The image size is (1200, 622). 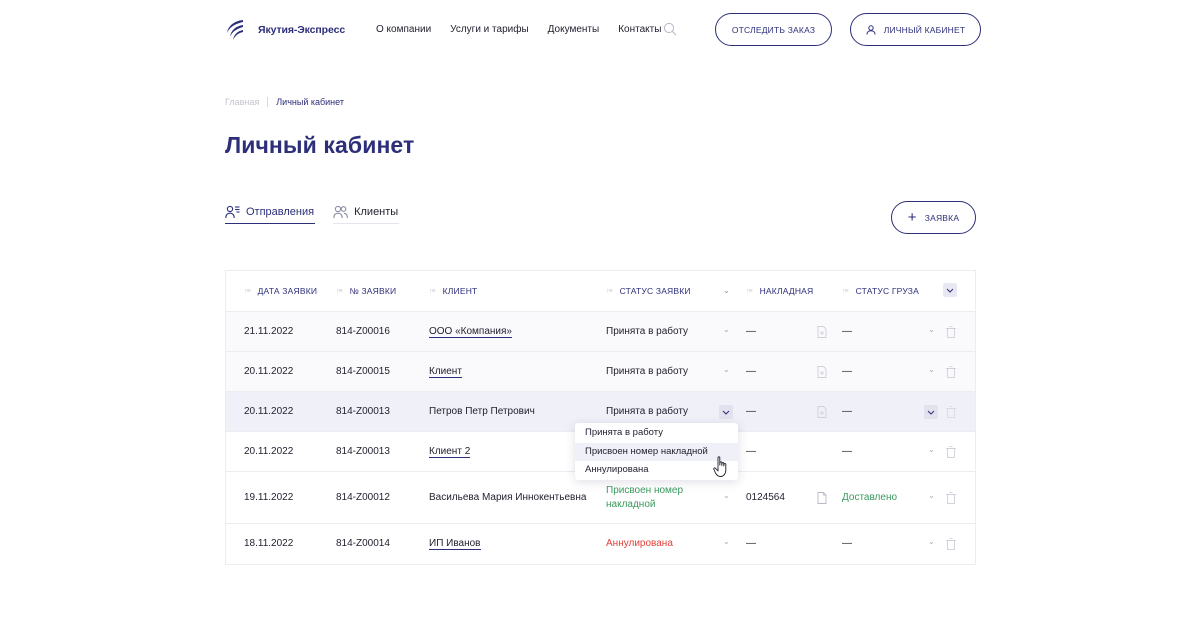 I want to click on cell-status: Присвоен номер накладной, so click(x=645, y=497).